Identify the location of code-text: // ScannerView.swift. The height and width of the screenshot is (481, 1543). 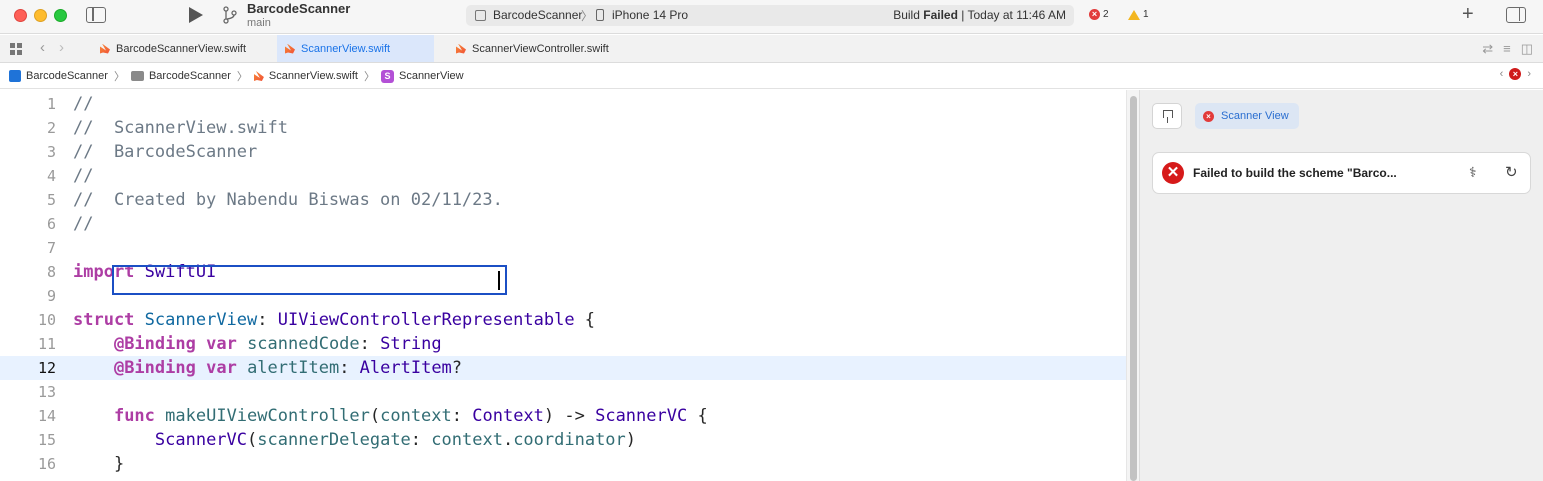
(180, 128).